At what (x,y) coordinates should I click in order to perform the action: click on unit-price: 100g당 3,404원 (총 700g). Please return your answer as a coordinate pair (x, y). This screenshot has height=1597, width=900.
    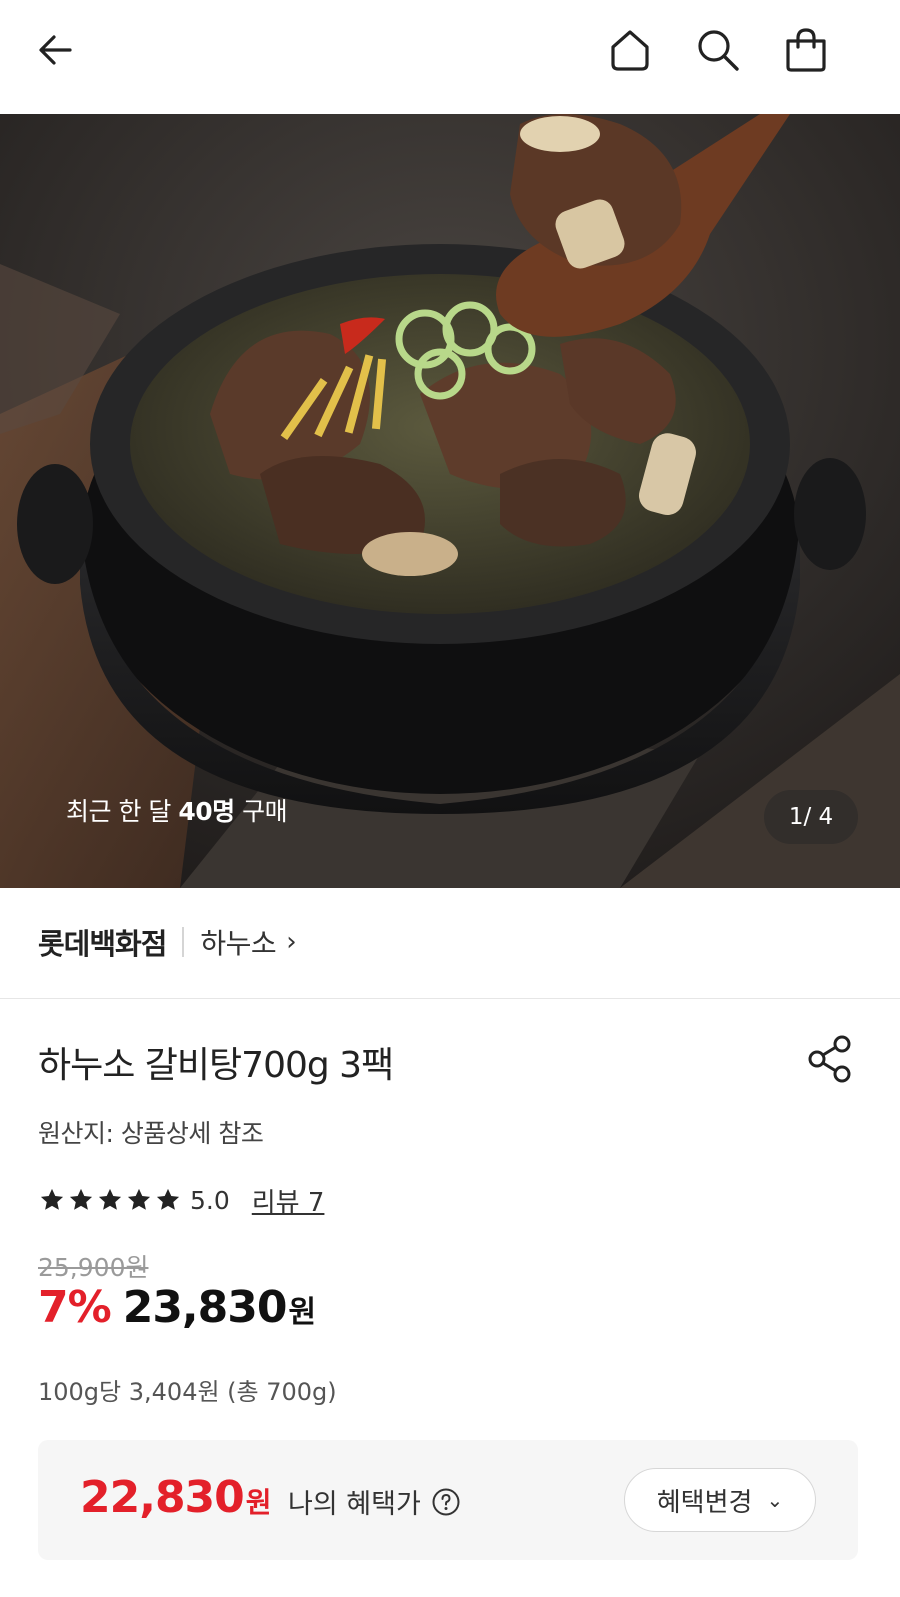
    Looking at the image, I should click on (187, 1392).